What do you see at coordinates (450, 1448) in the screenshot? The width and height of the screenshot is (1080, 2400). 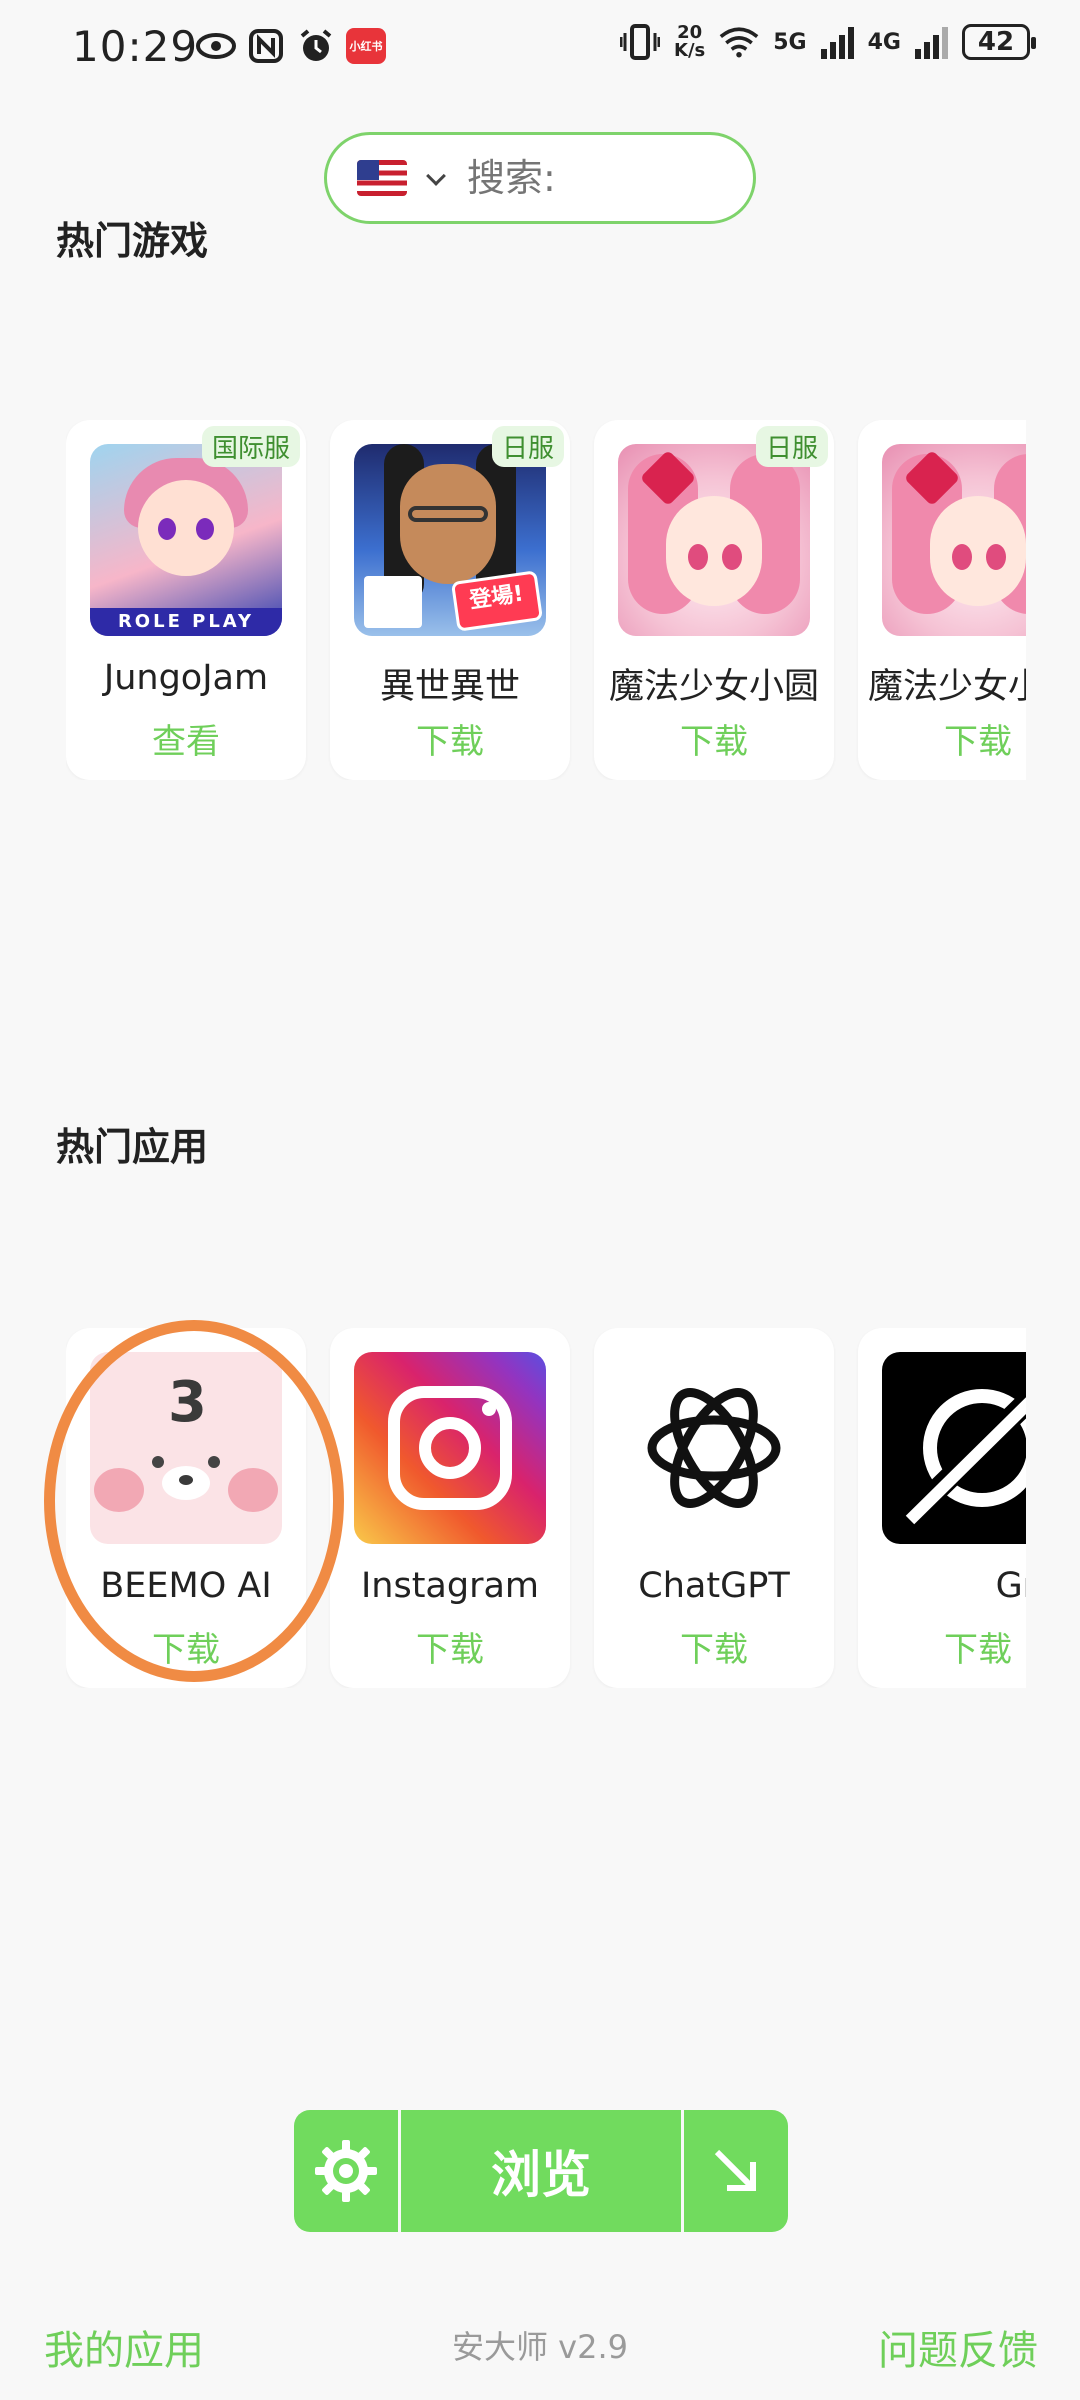 I see `instagram-app-icon` at bounding box center [450, 1448].